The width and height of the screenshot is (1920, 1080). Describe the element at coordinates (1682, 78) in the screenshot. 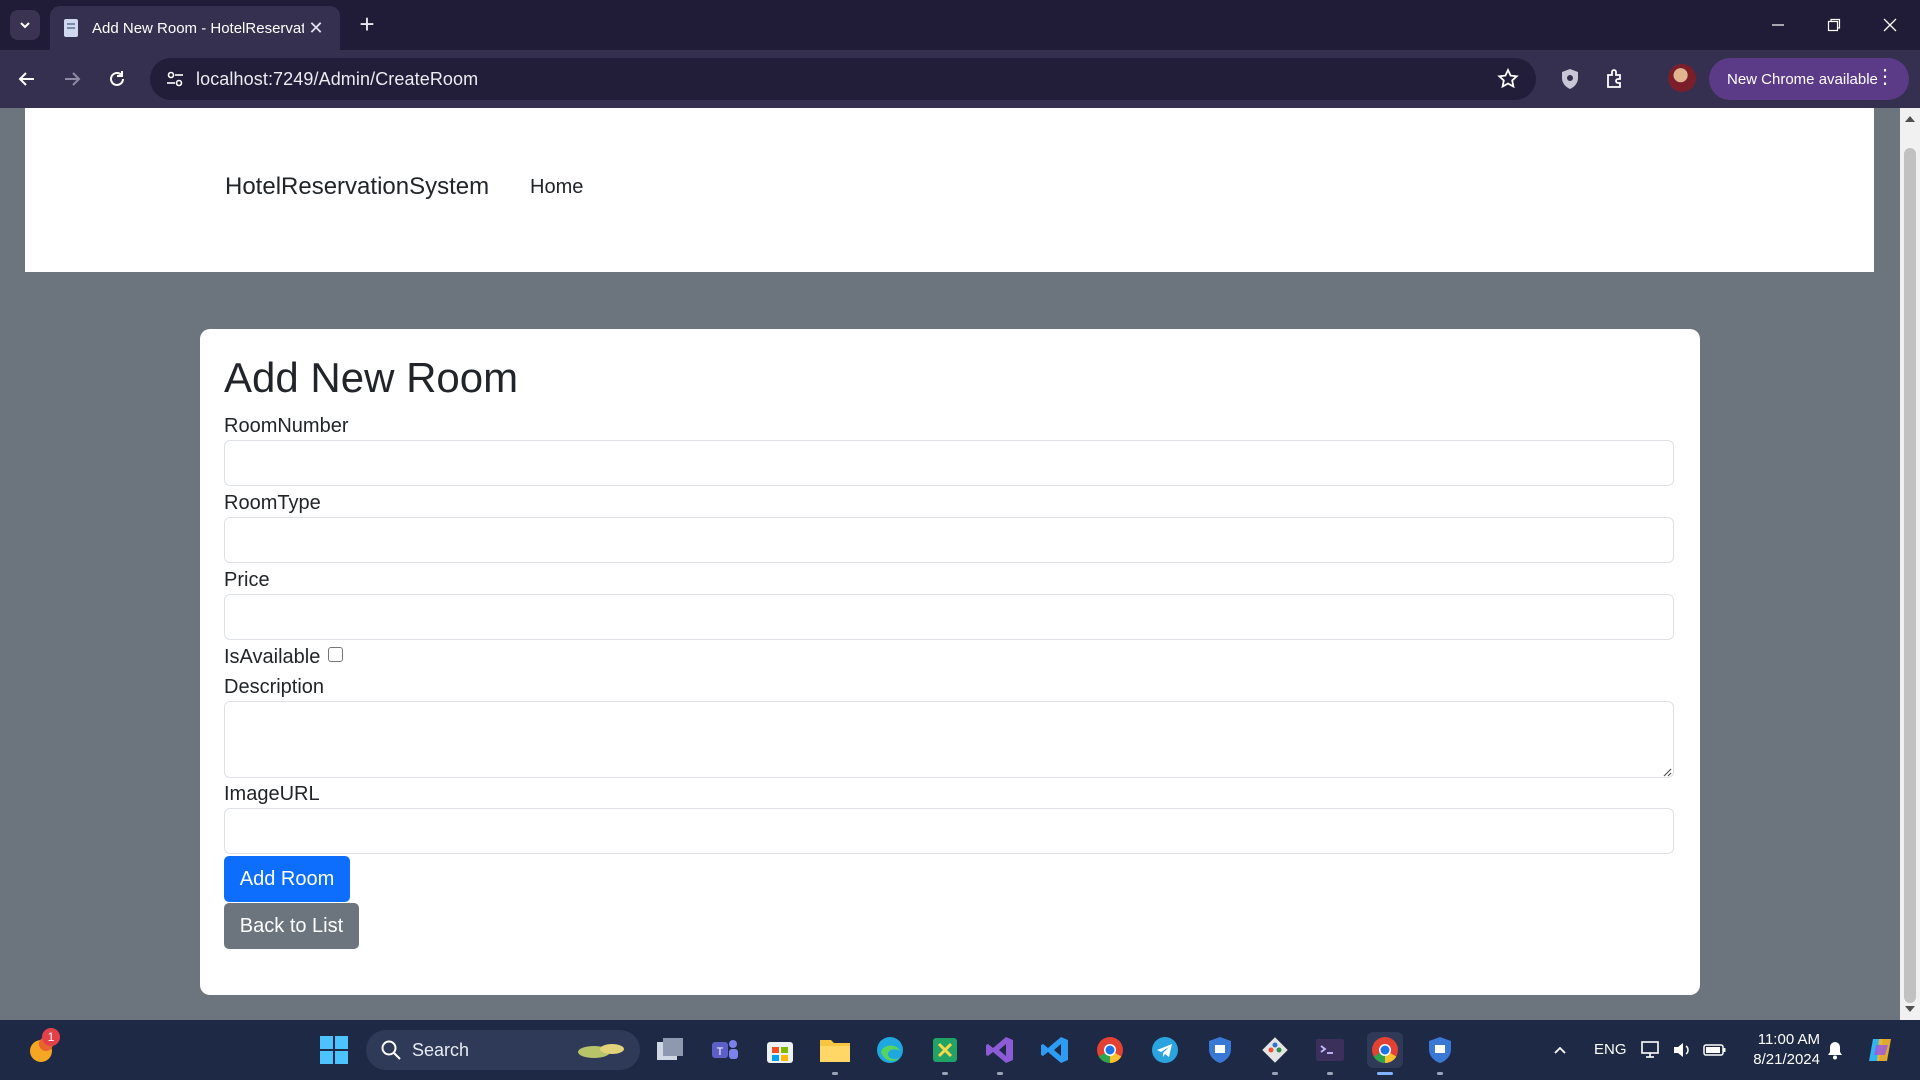

I see `profile-avatar` at that location.